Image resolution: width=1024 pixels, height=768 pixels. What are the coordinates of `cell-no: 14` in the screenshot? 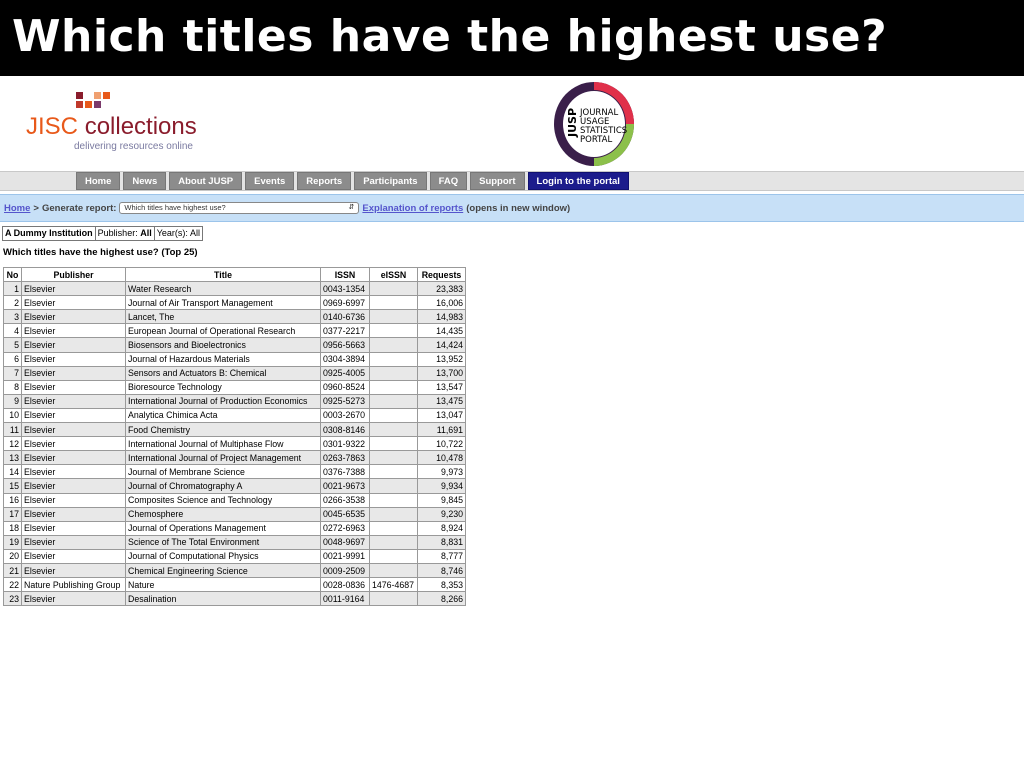 It's located at (12, 472).